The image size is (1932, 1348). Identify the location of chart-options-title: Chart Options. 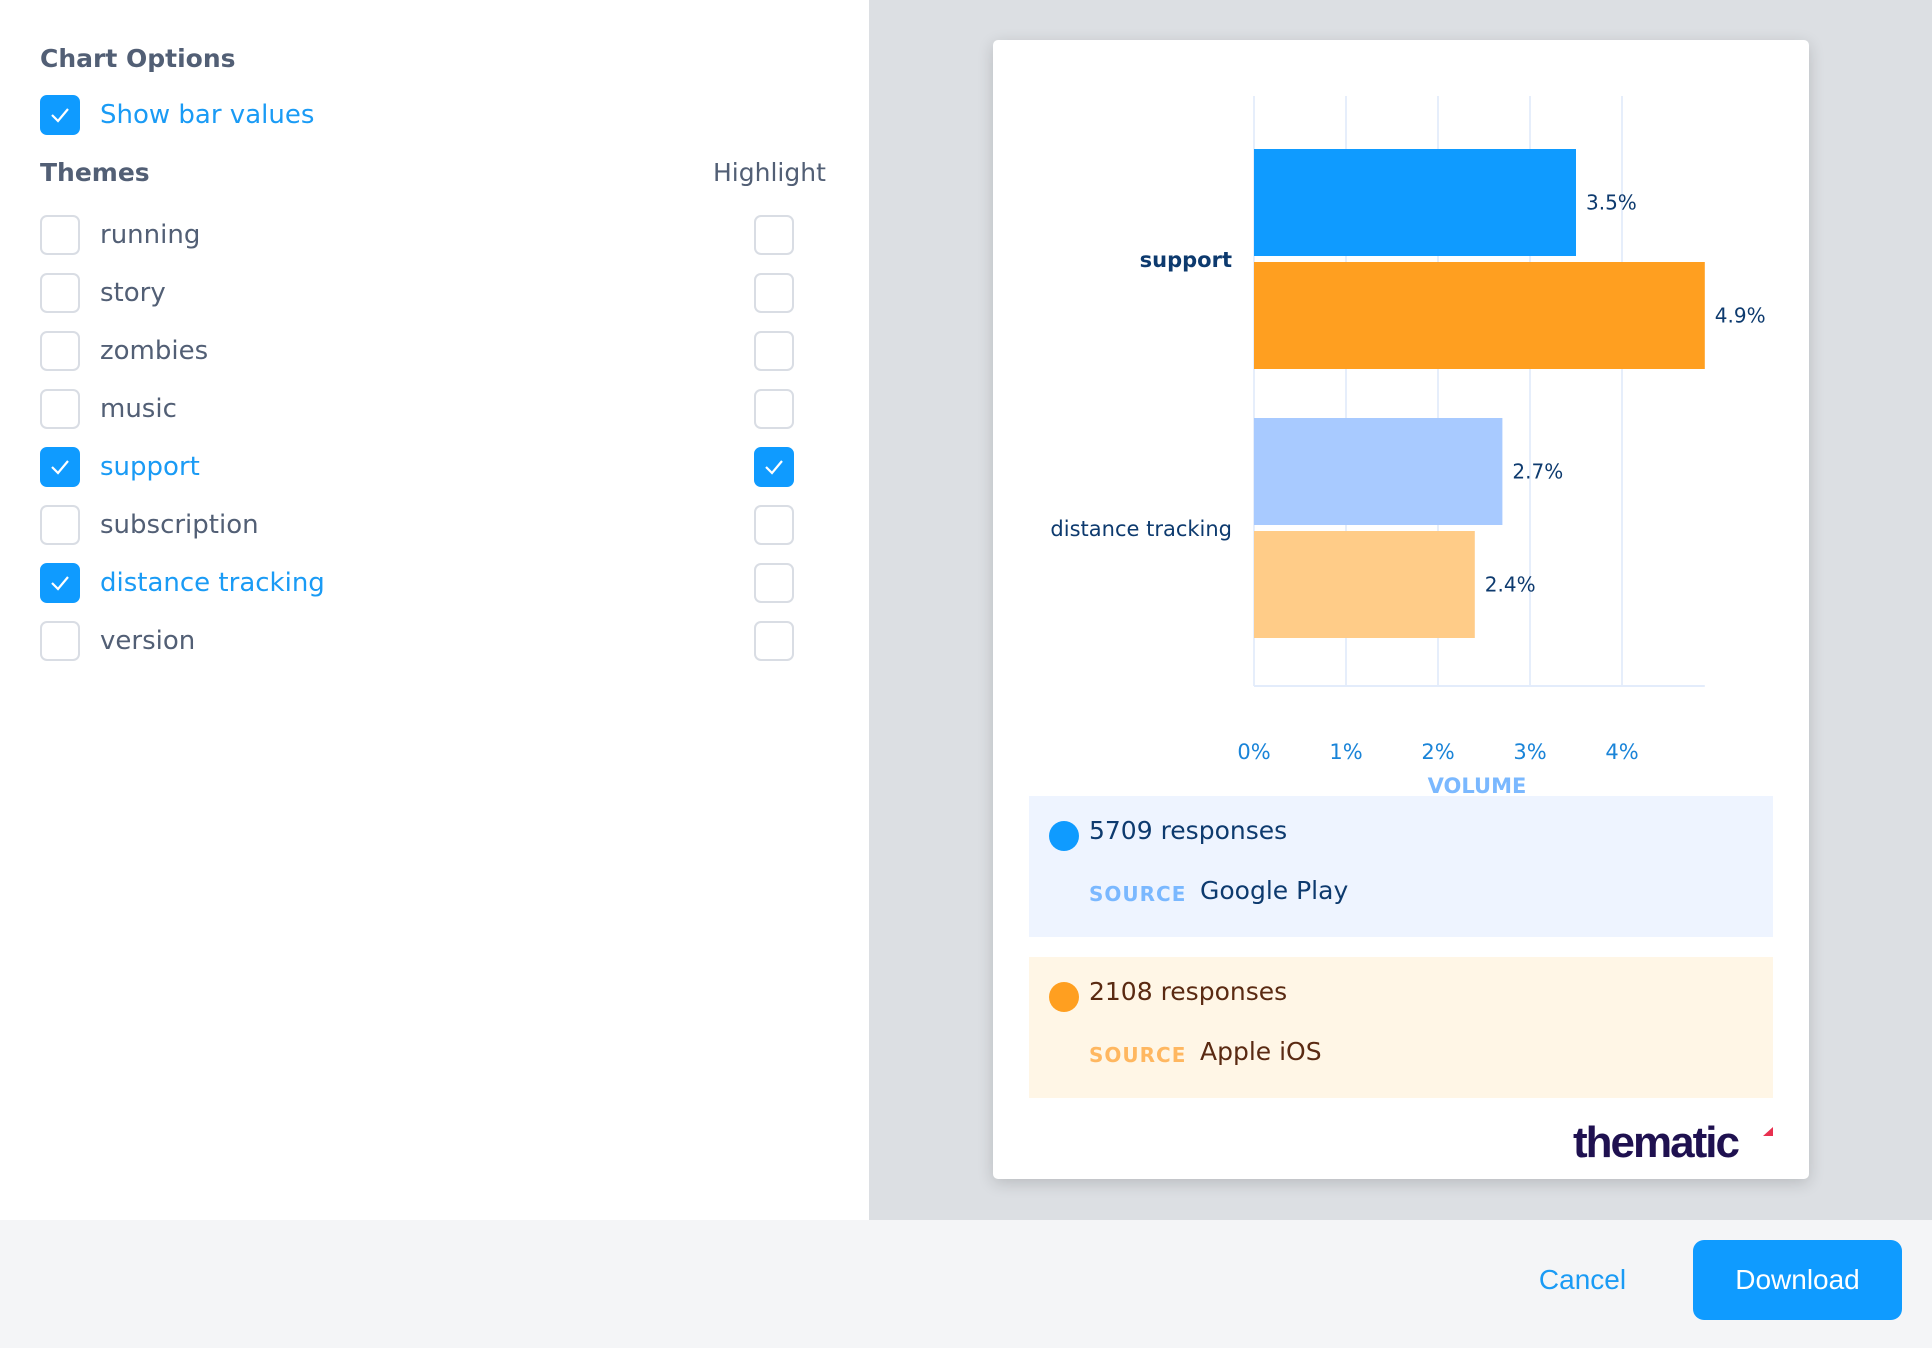
(138, 58).